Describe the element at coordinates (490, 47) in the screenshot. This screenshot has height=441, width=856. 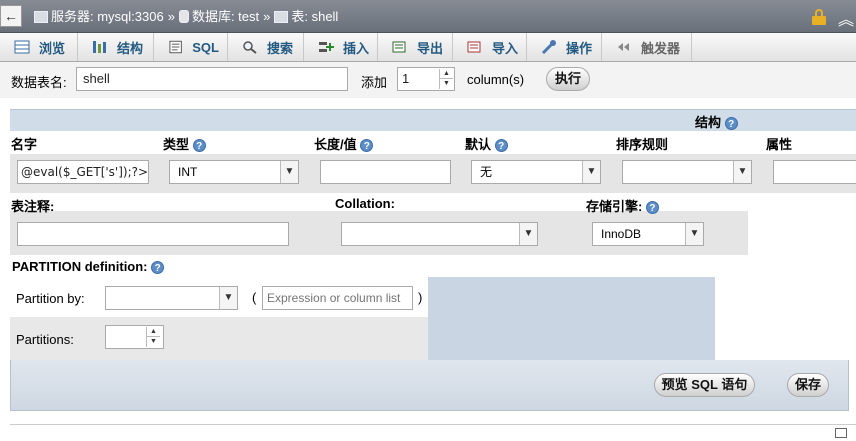
I see `tab-import: 导入` at that location.